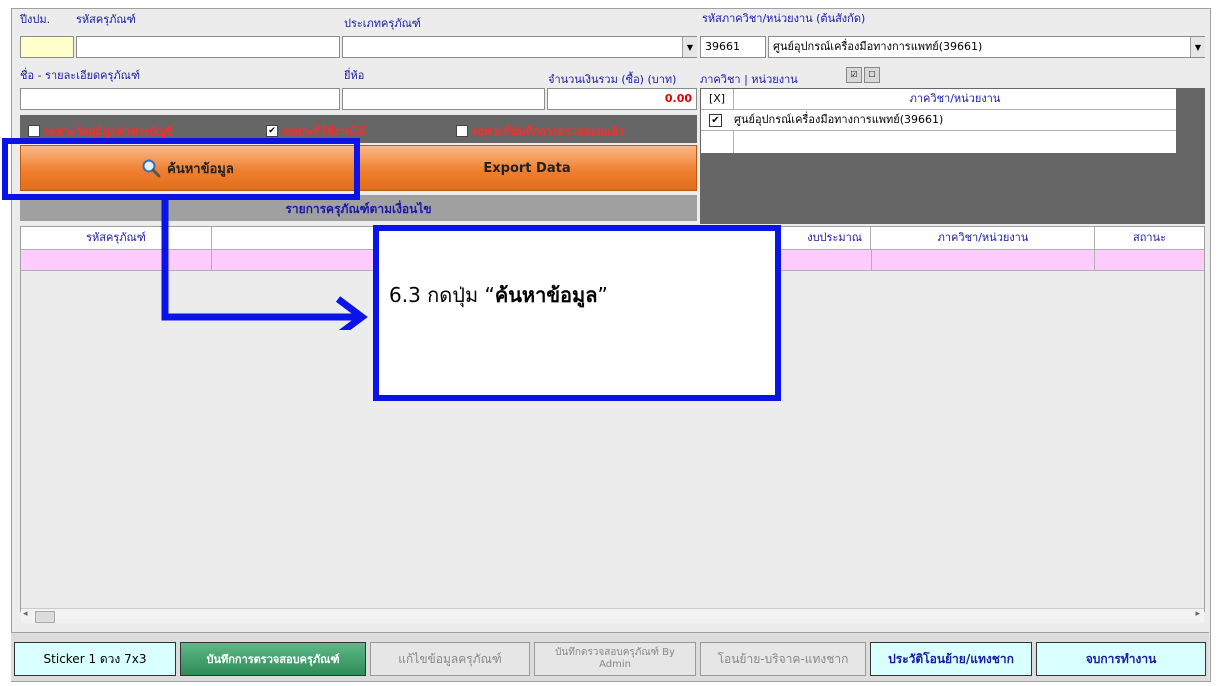 Image resolution: width=1220 pixels, height=686 pixels. I want to click on admin-inspection-button: บันทึกตรวจสอบครุภัณฑ์ By Admin, so click(615, 659).